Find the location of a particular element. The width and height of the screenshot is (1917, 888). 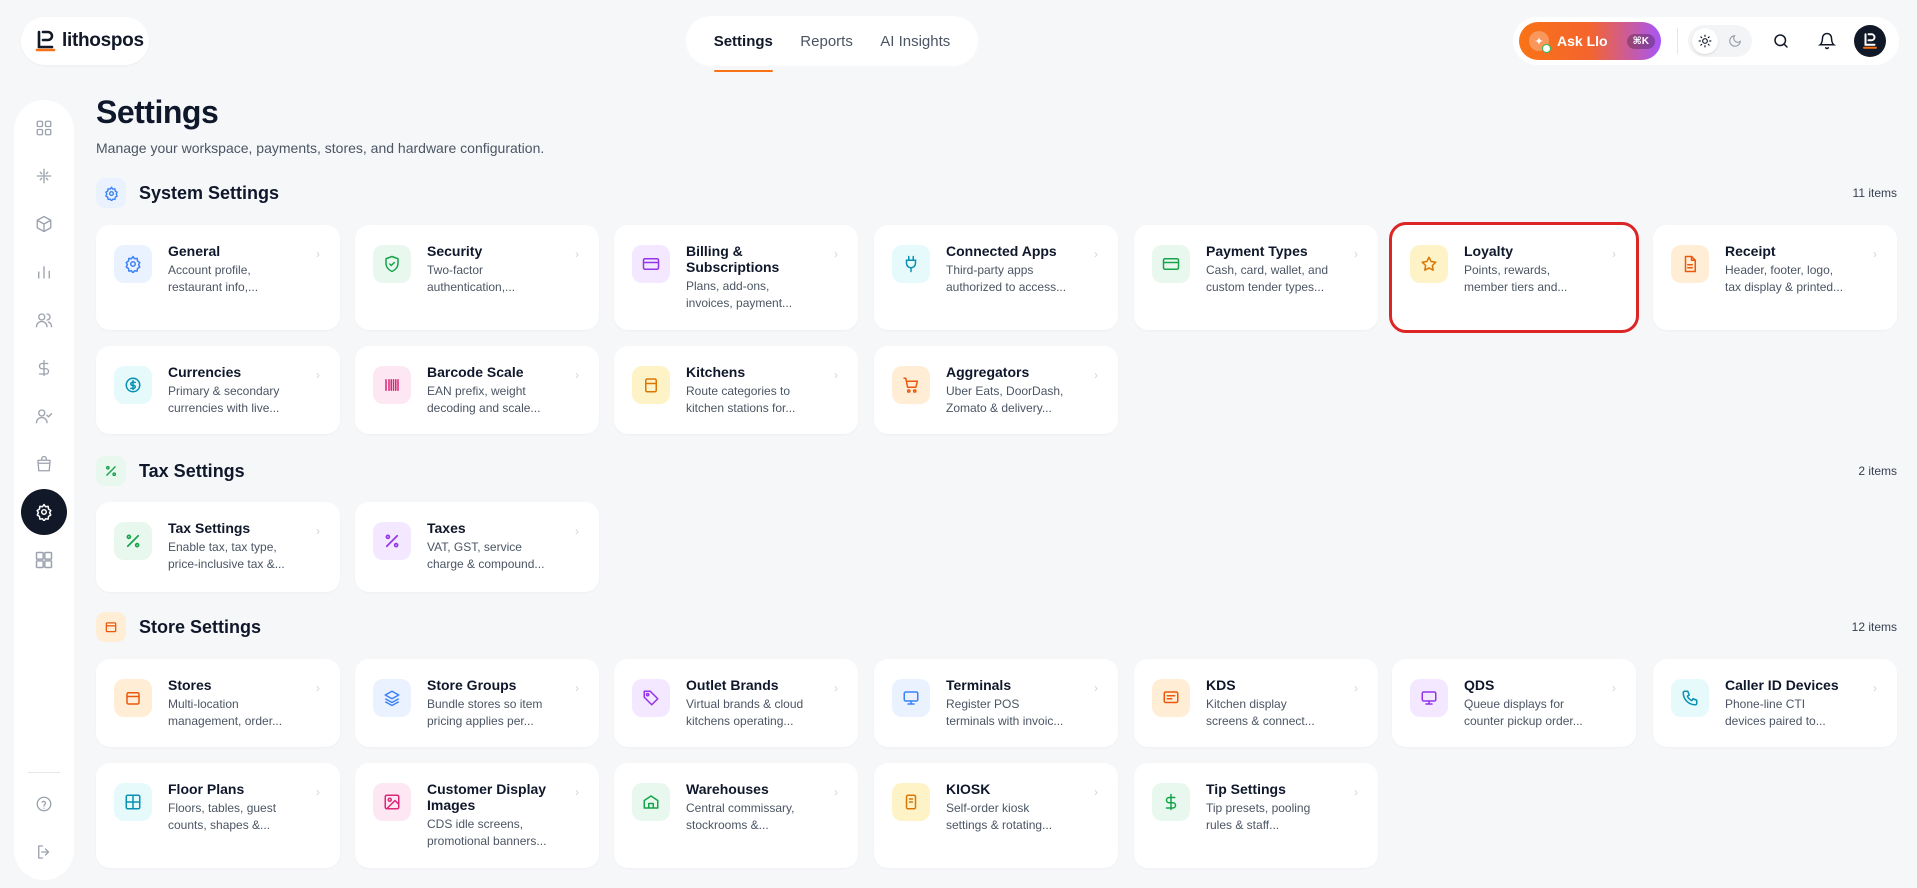

sidebar-item-finance is located at coordinates (44, 368).